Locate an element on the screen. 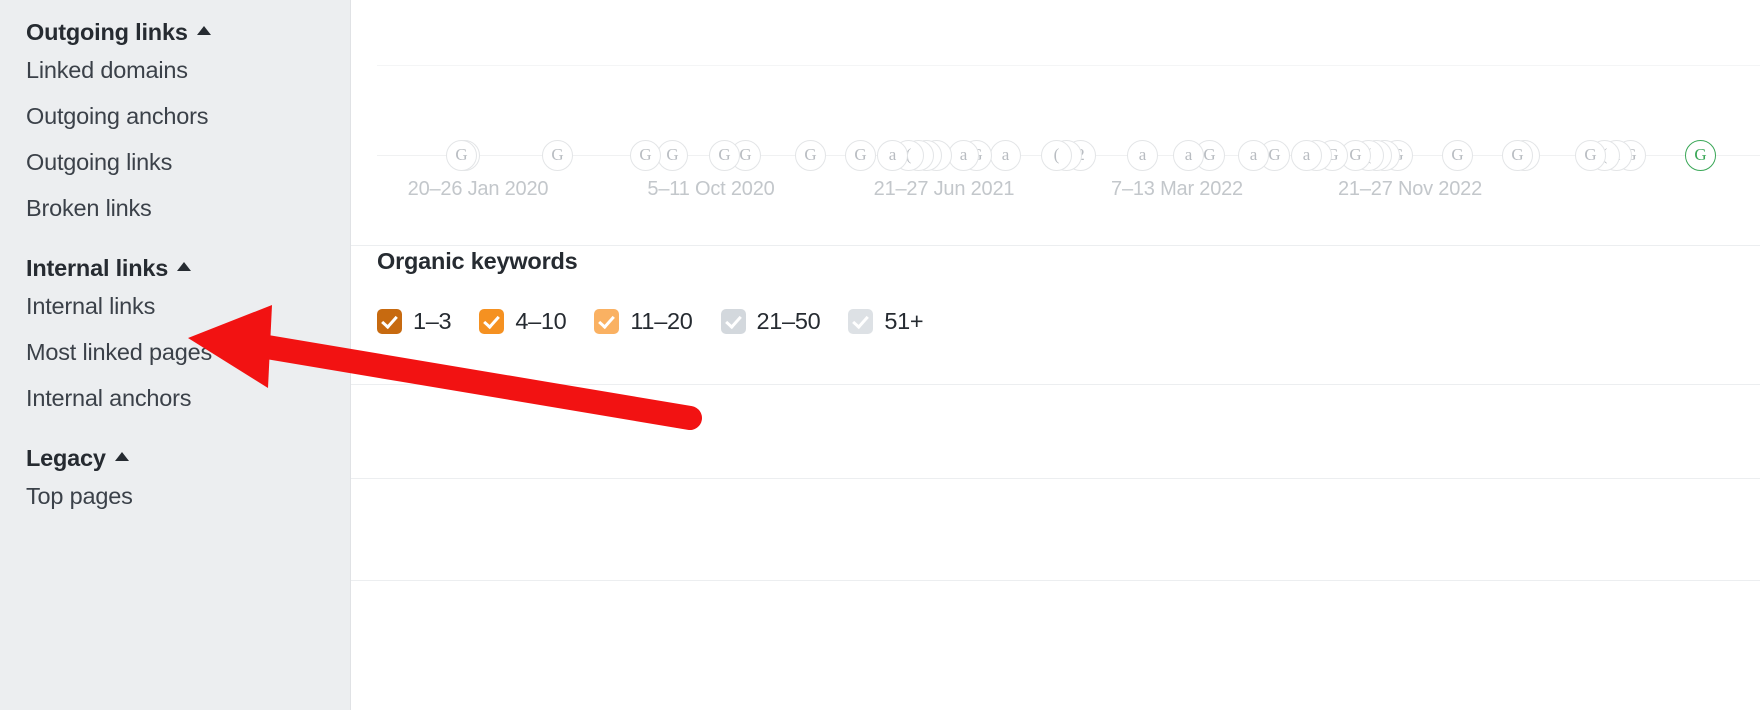  nav-group-title: Legacy is located at coordinates (66, 457).